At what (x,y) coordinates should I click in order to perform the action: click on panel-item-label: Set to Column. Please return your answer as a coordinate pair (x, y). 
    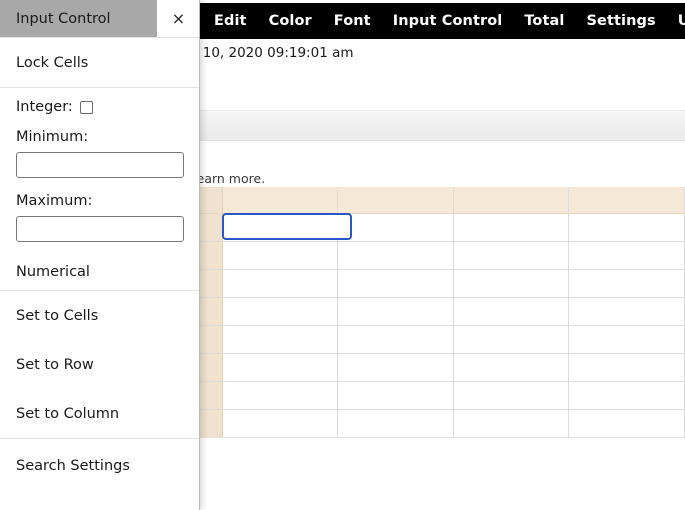
    Looking at the image, I should click on (68, 413).